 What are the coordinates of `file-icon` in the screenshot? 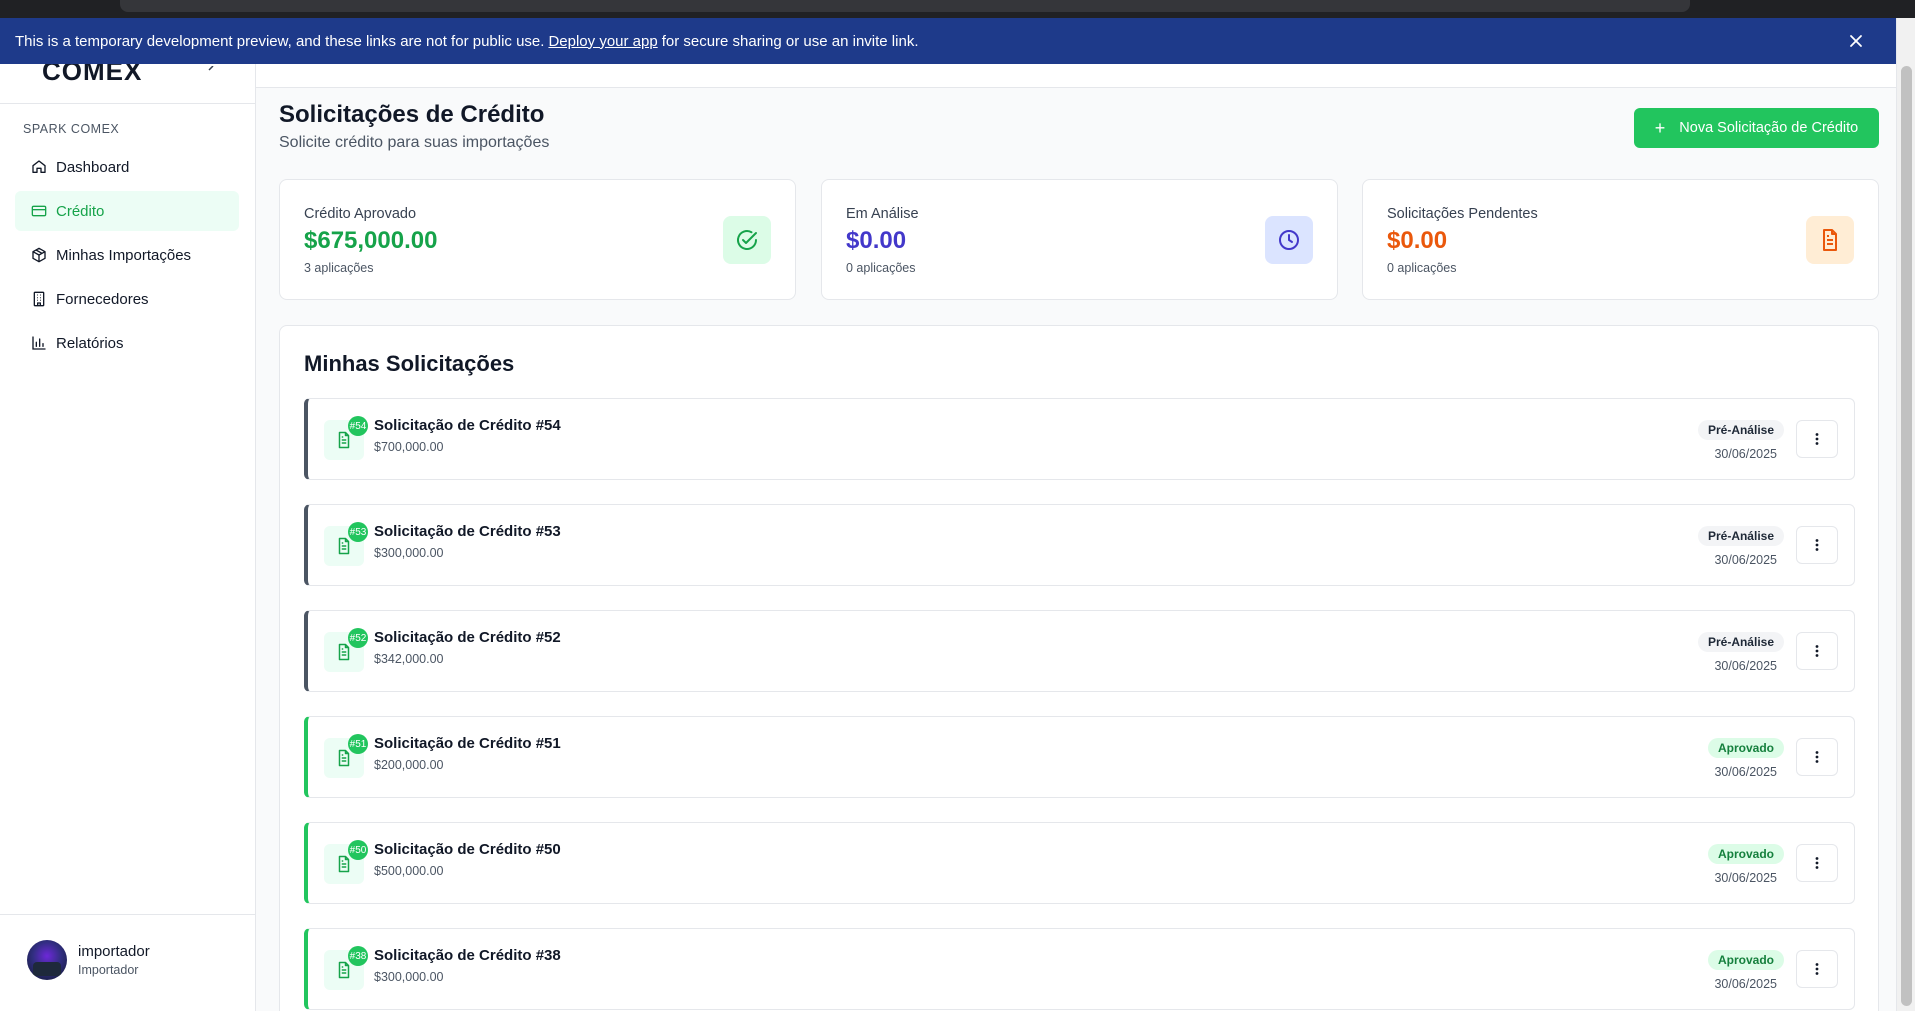 It's located at (1830, 240).